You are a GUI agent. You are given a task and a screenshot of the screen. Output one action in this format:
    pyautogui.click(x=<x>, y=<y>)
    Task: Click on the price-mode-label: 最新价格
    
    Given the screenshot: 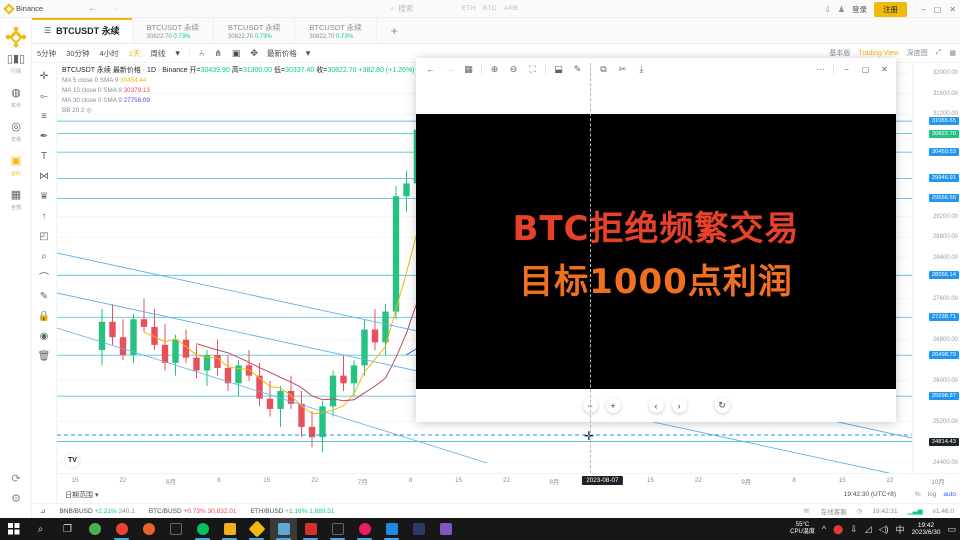 What is the action you would take?
    pyautogui.click(x=282, y=53)
    